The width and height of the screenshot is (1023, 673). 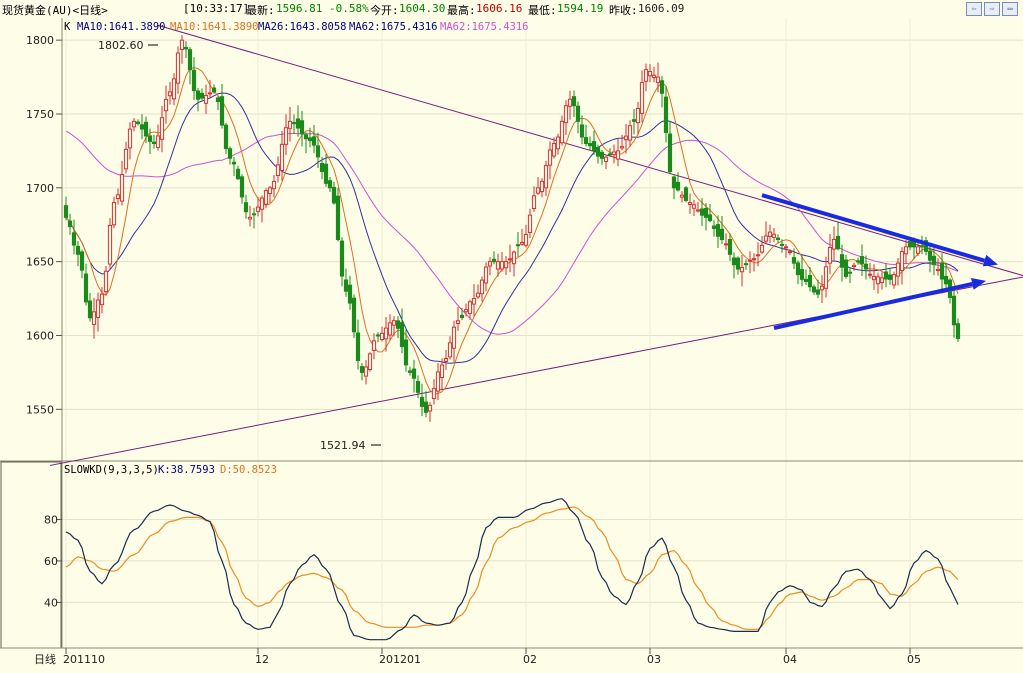 What do you see at coordinates (216, 8) in the screenshot?
I see `quote-time: [10:33:17]` at bounding box center [216, 8].